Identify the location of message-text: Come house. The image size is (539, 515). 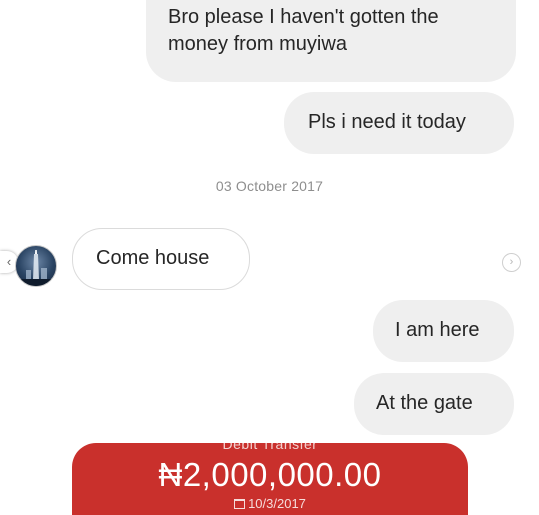
(153, 258).